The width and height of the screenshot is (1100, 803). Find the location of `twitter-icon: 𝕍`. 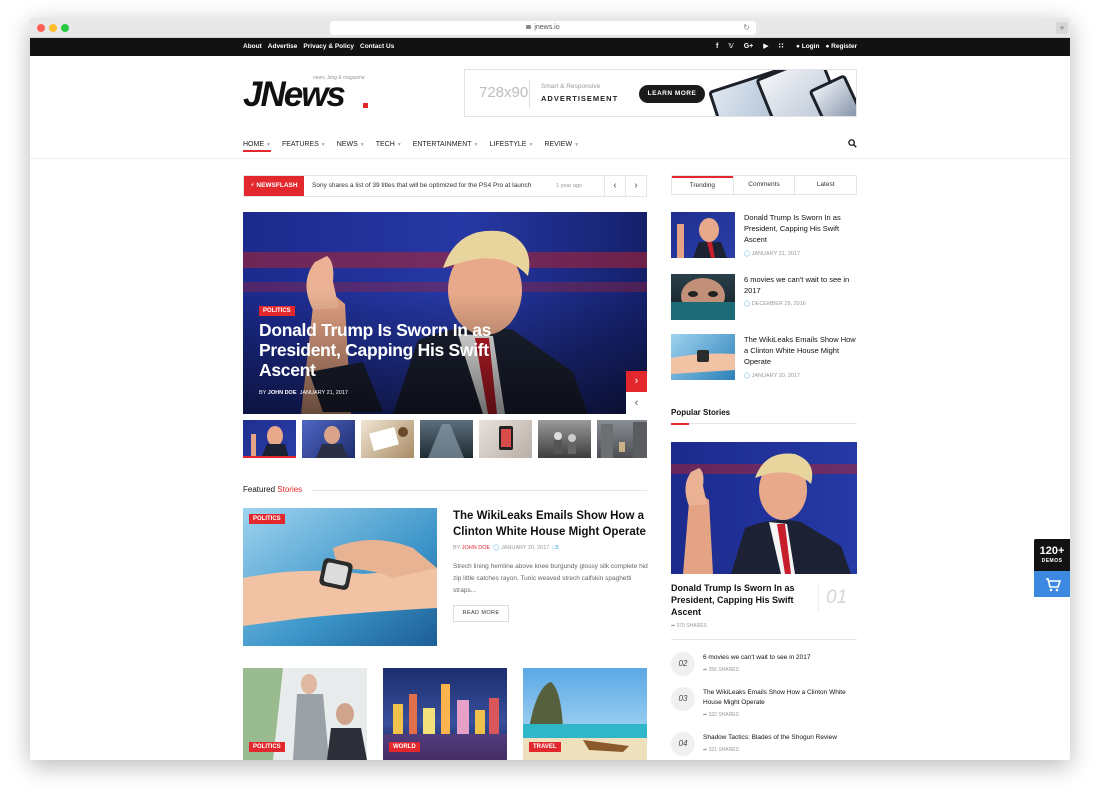

twitter-icon: 𝕍 is located at coordinates (730, 47).